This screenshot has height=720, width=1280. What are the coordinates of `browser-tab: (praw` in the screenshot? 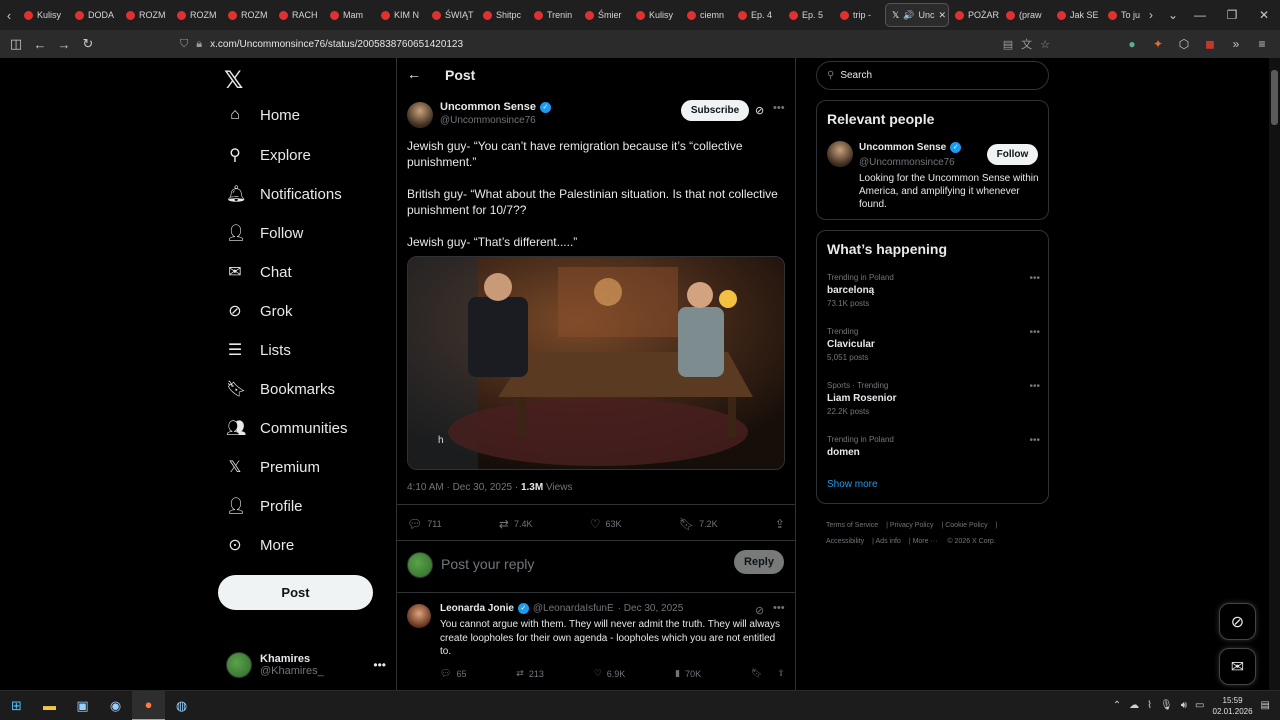 It's located at (1025, 15).